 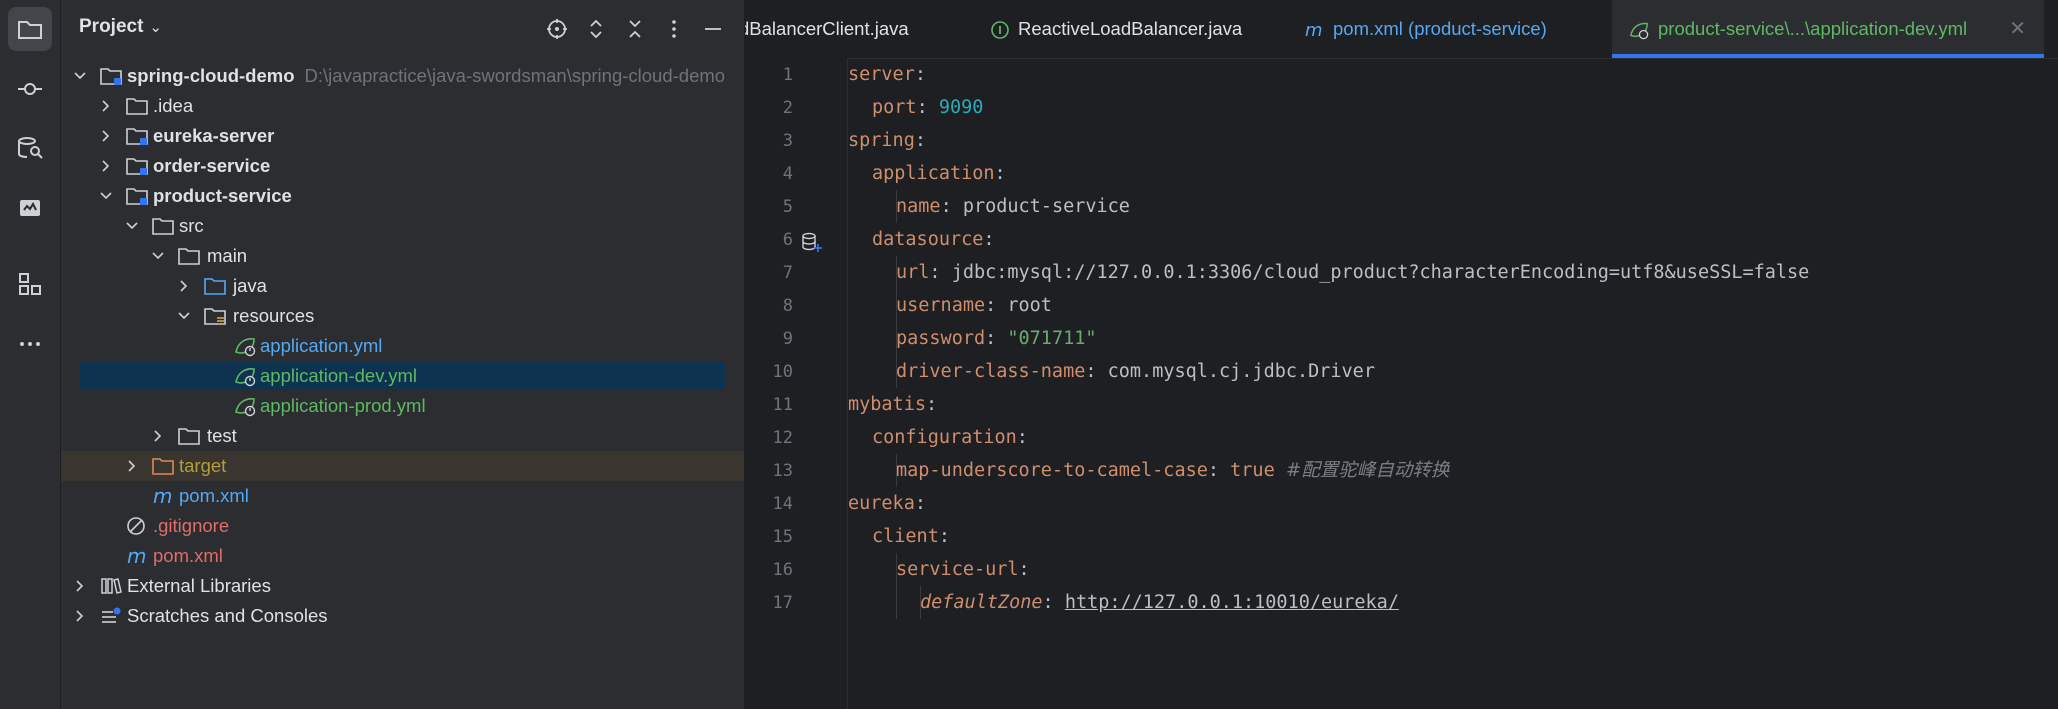 What do you see at coordinates (893, 404) in the screenshot?
I see `code-line-11: mybatis:` at bounding box center [893, 404].